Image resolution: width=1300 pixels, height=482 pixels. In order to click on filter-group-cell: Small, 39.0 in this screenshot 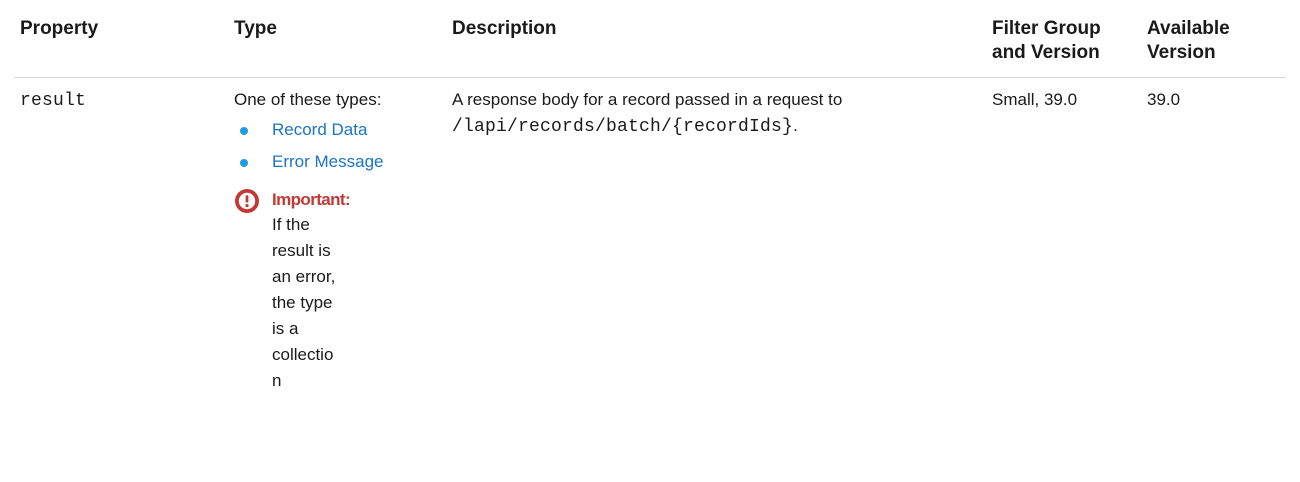, I will do `click(1063, 236)`.